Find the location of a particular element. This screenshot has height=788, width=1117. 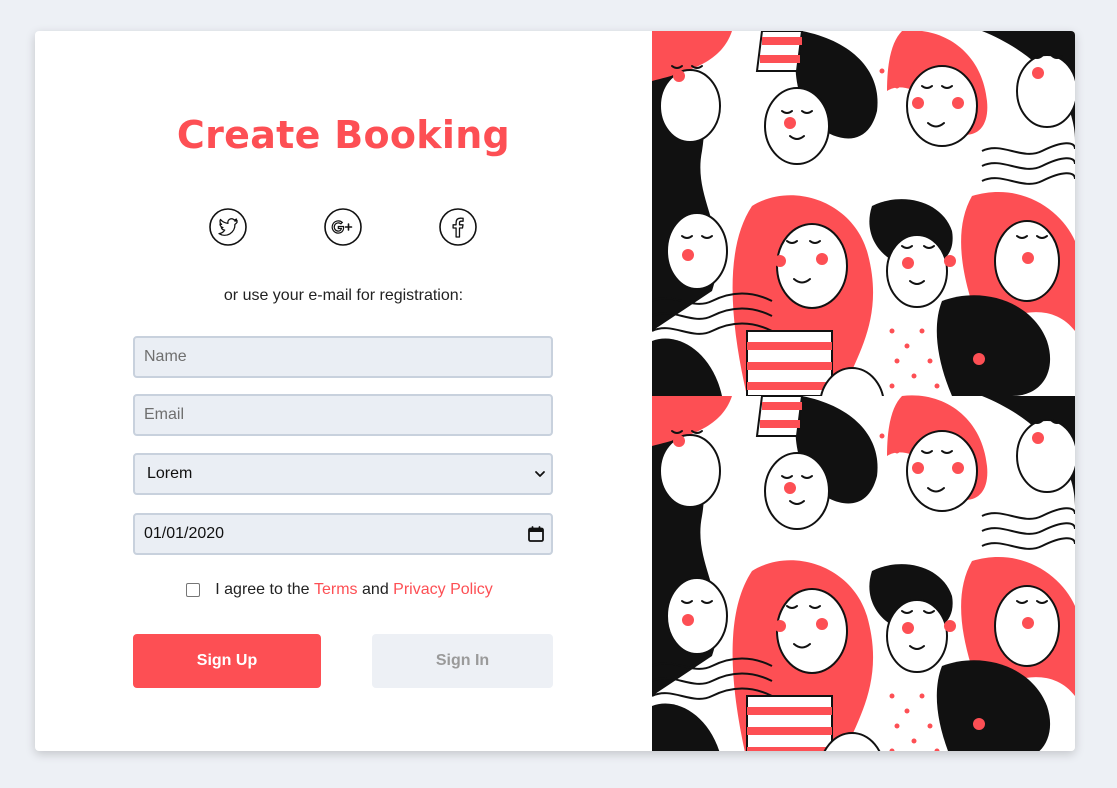

calendar-icon is located at coordinates (536, 534).